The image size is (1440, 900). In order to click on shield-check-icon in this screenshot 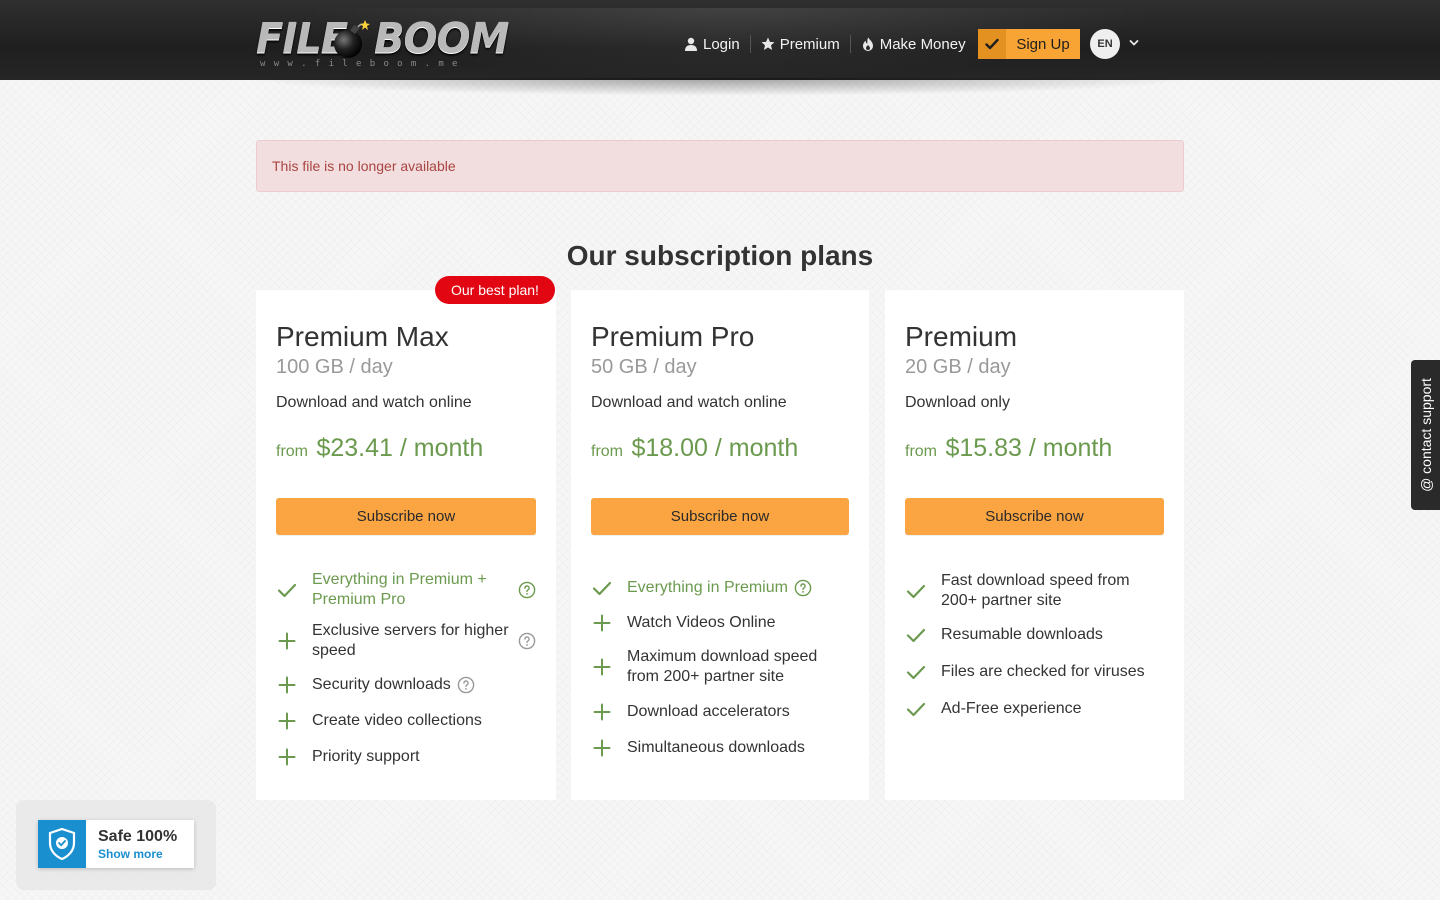, I will do `click(62, 844)`.